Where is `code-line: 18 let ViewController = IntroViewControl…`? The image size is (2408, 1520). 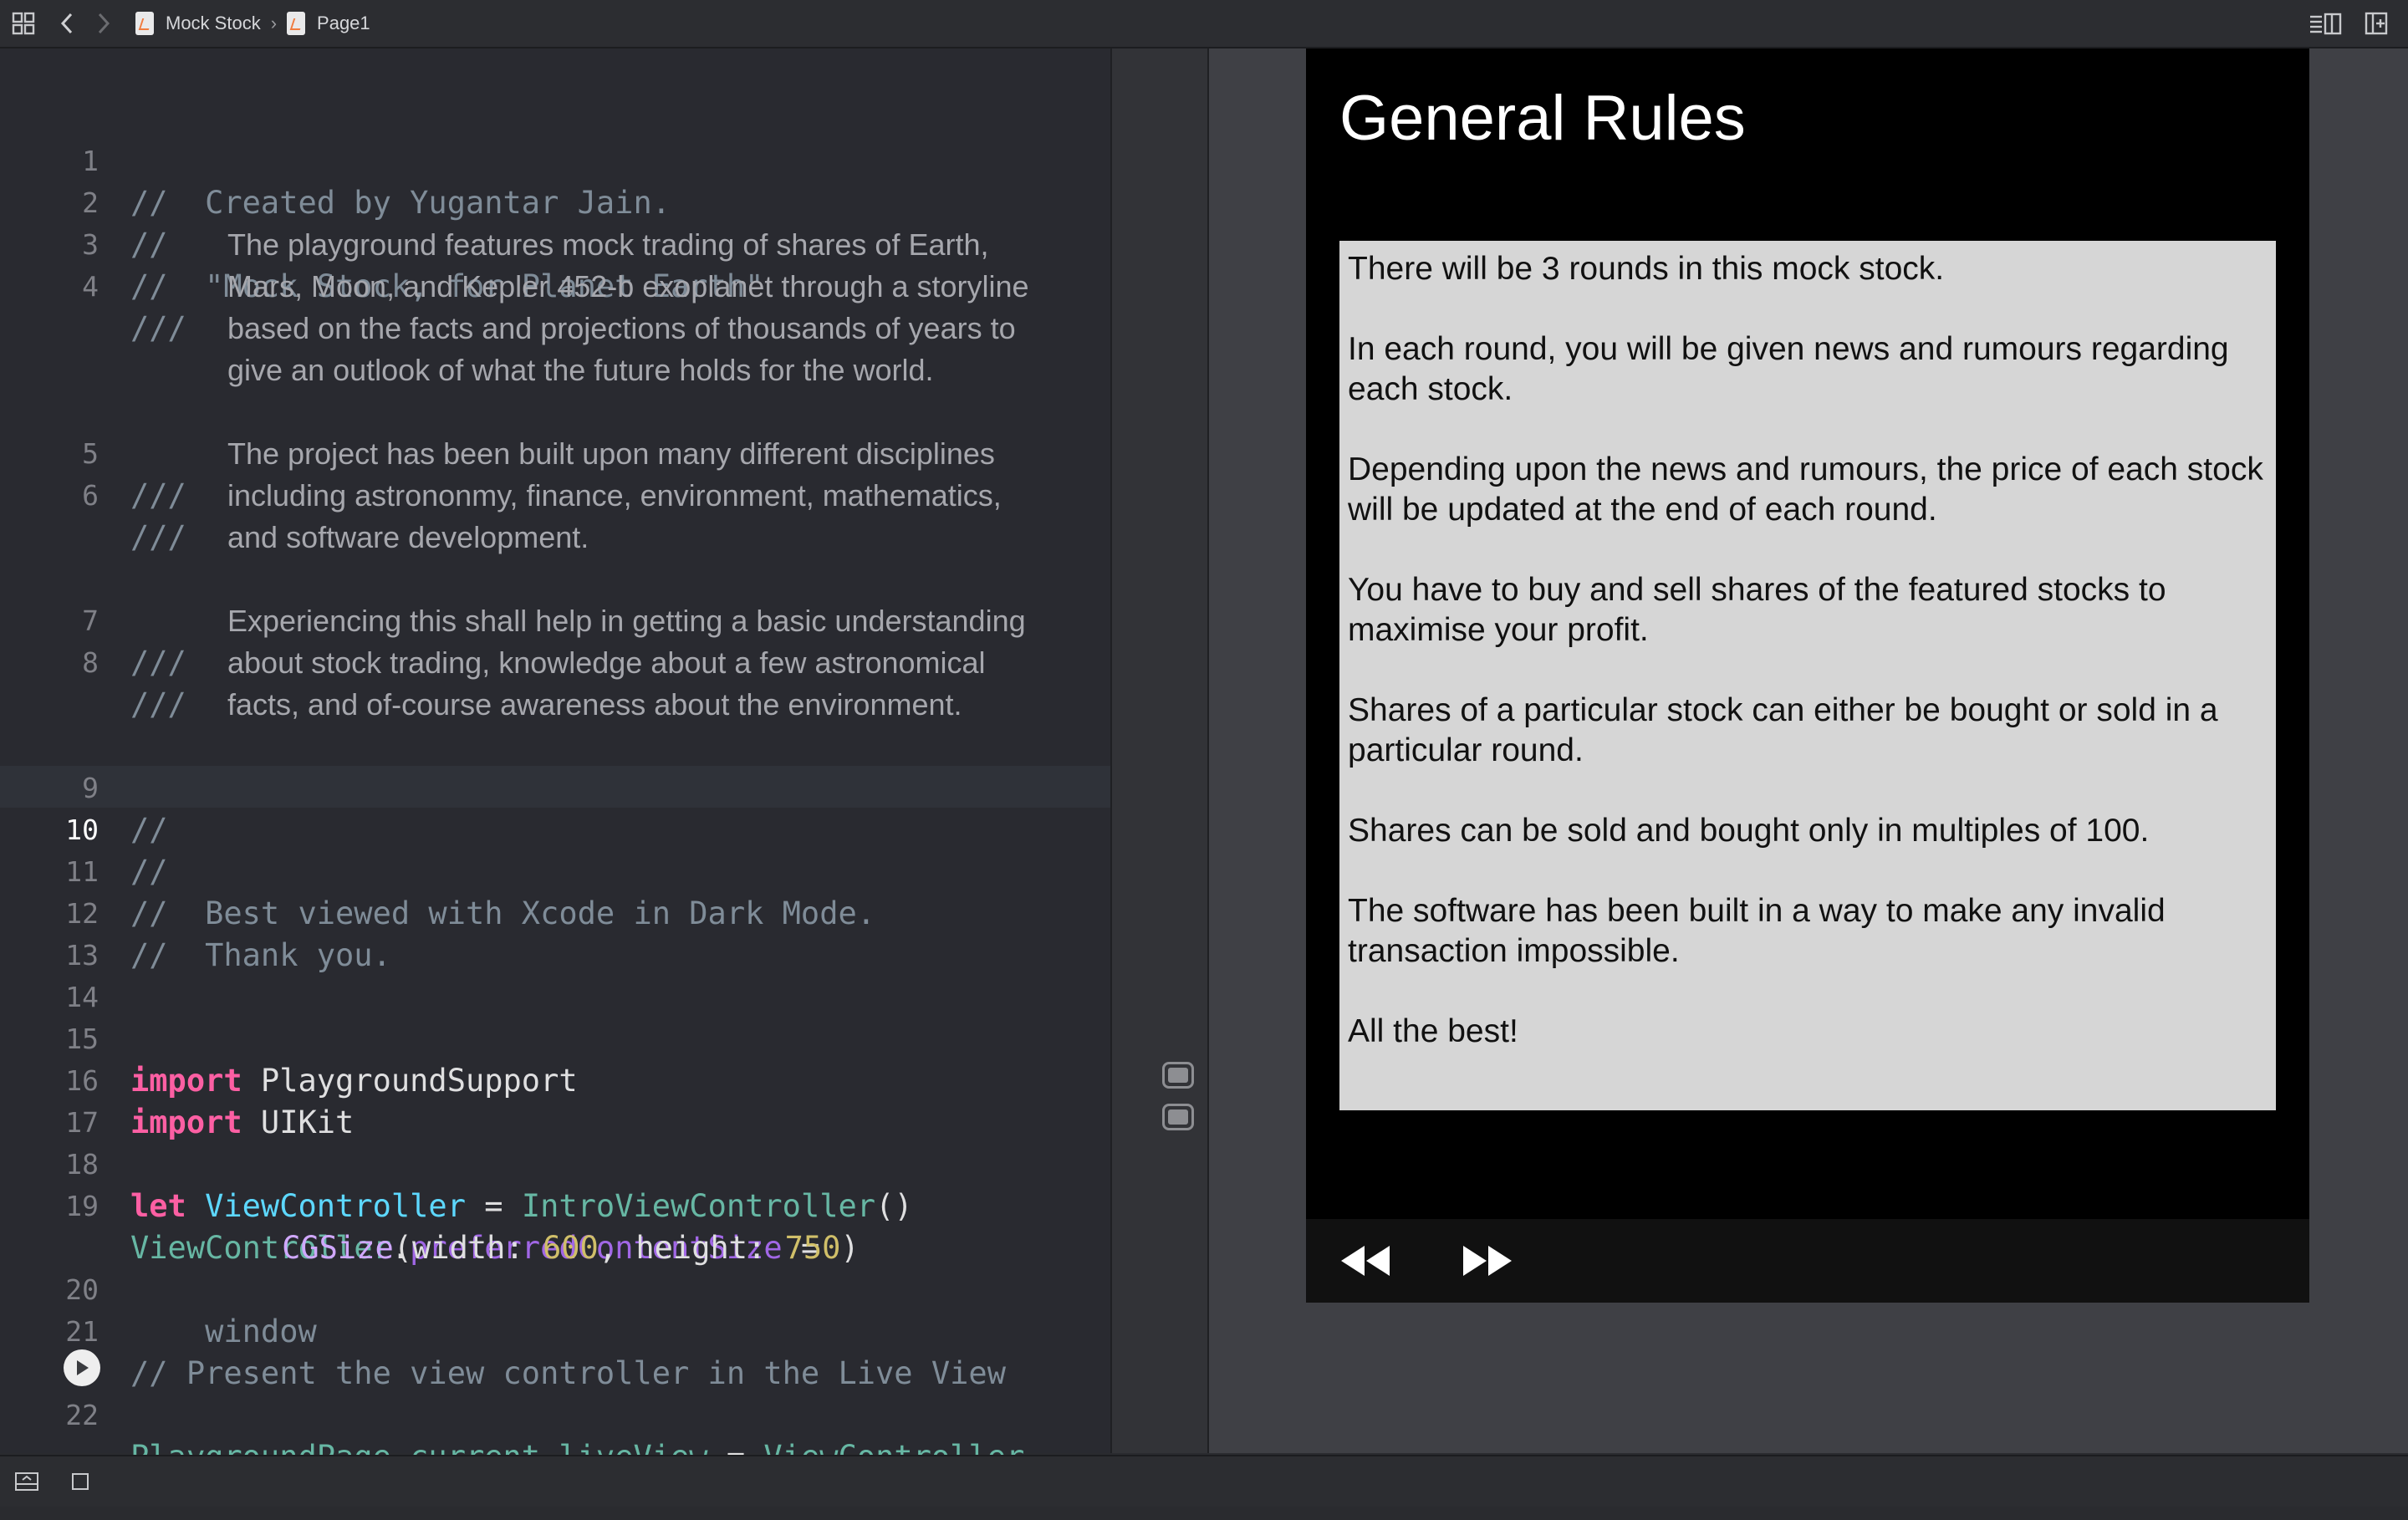 code-line: 18 let ViewController = IntroViewControl… is located at coordinates (456, 1163).